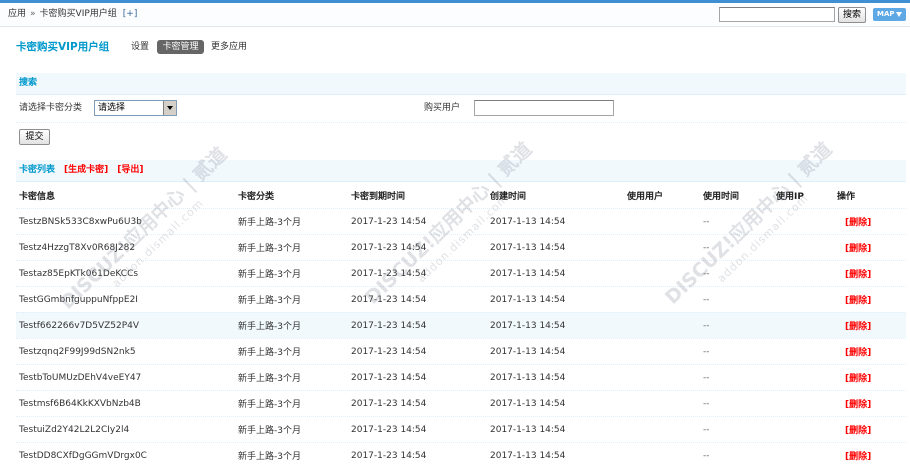  I want to click on breadcrumb-app-link: 应用, so click(17, 14).